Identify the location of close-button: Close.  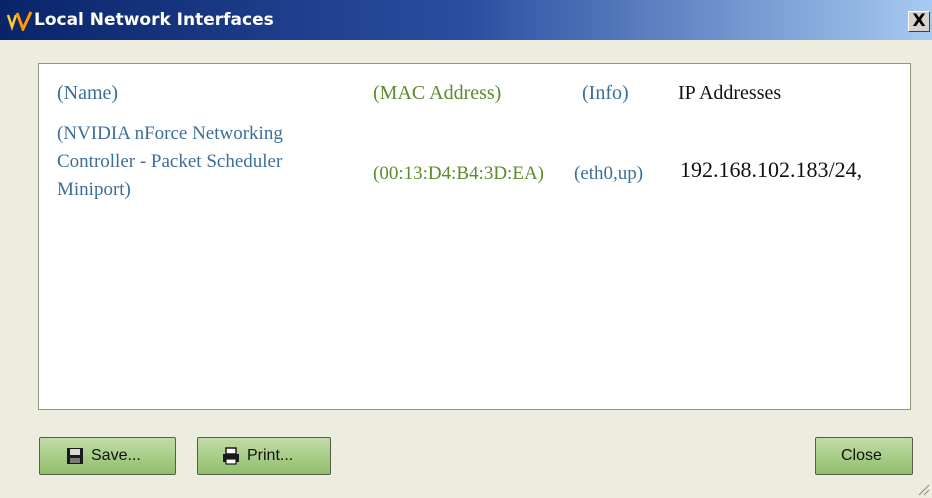
(864, 456).